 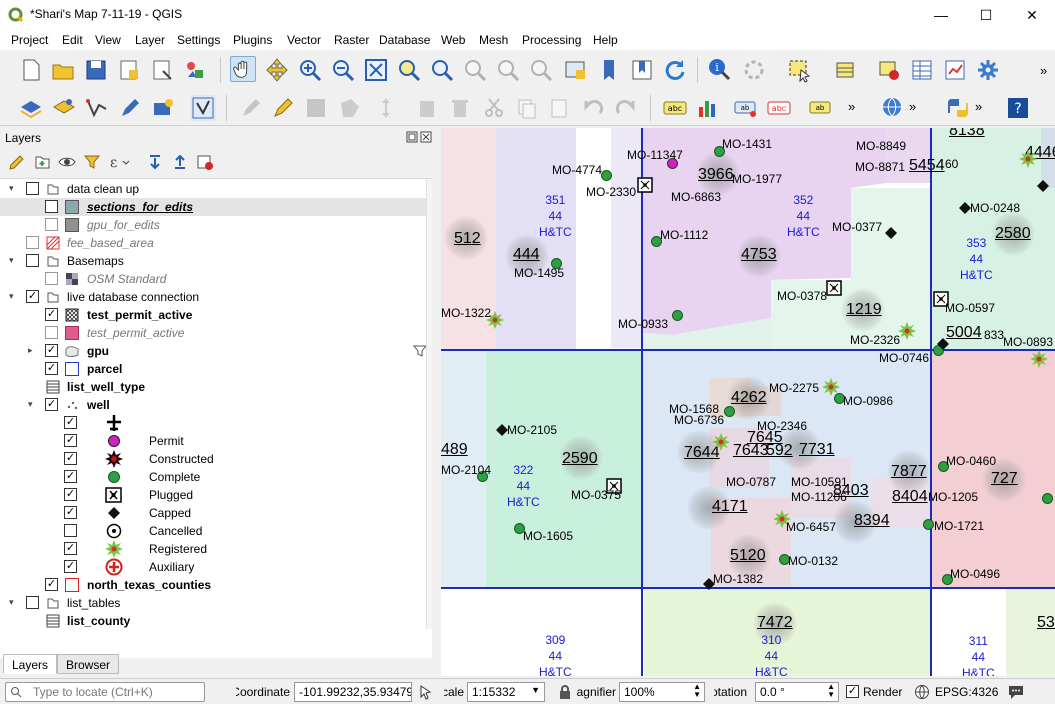 I want to click on layer-test-permit-active-2: test_permit_active, so click(x=216, y=333).